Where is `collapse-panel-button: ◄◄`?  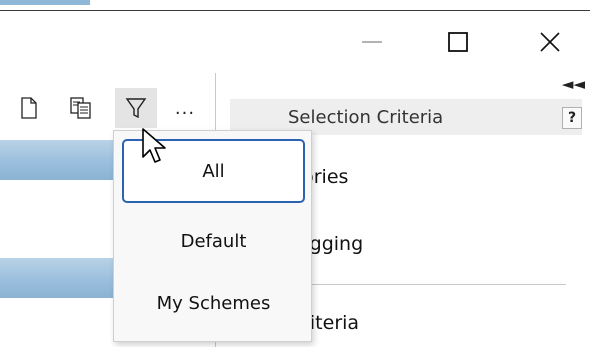
collapse-panel-button: ◄◄ is located at coordinates (573, 84).